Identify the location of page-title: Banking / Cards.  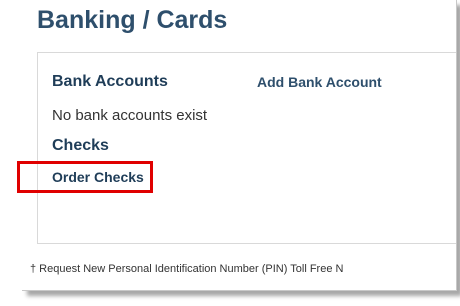
(132, 20).